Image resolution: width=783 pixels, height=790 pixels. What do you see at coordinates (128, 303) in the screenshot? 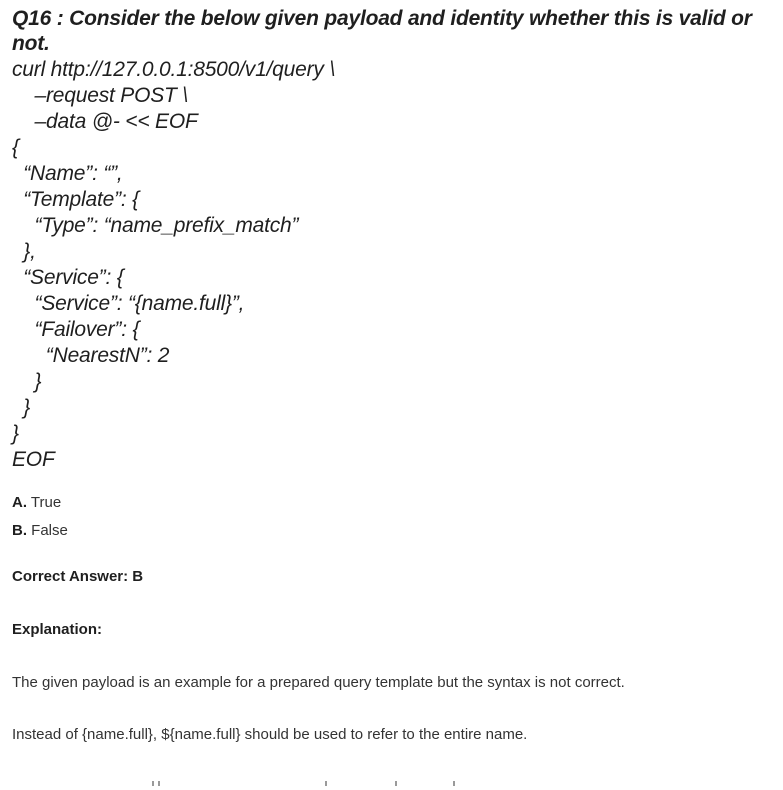
I see `code-line: “Service”: “{name.full}”,` at bounding box center [128, 303].